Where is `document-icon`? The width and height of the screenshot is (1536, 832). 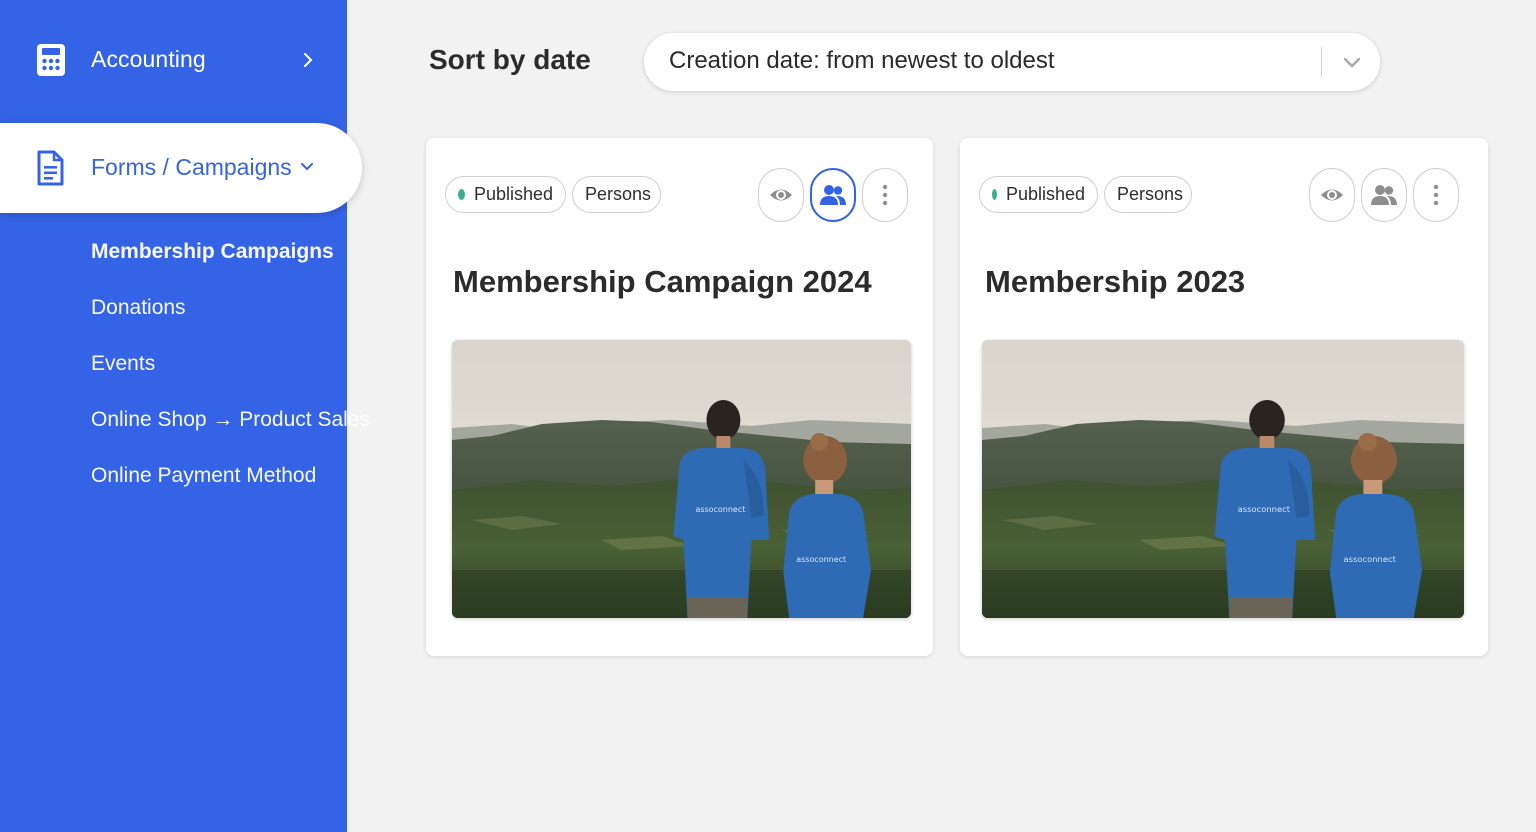 document-icon is located at coordinates (50, 168).